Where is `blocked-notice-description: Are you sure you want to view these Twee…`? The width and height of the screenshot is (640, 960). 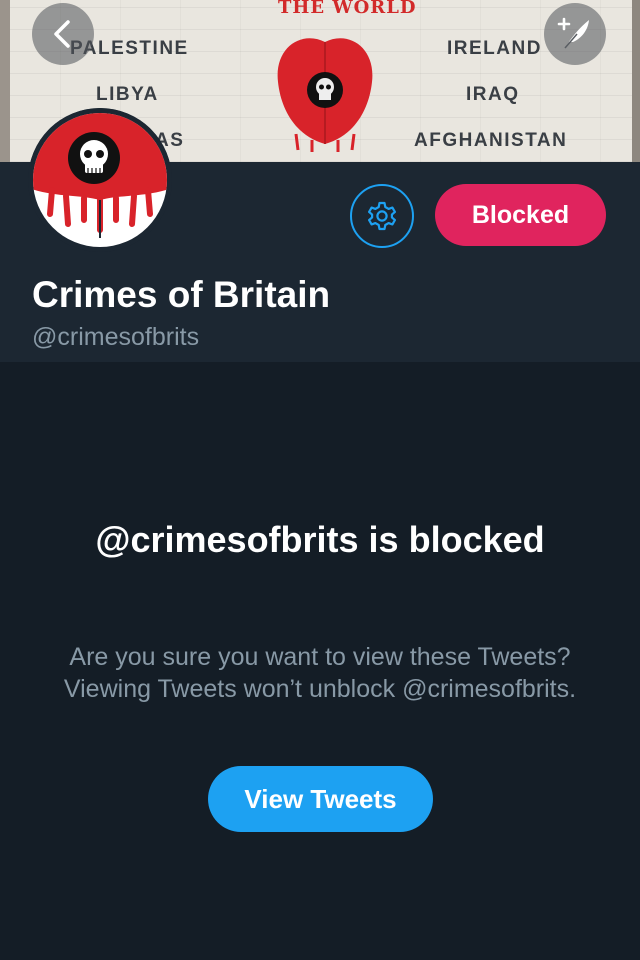 blocked-notice-description: Are you sure you want to view these Twee… is located at coordinates (320, 673).